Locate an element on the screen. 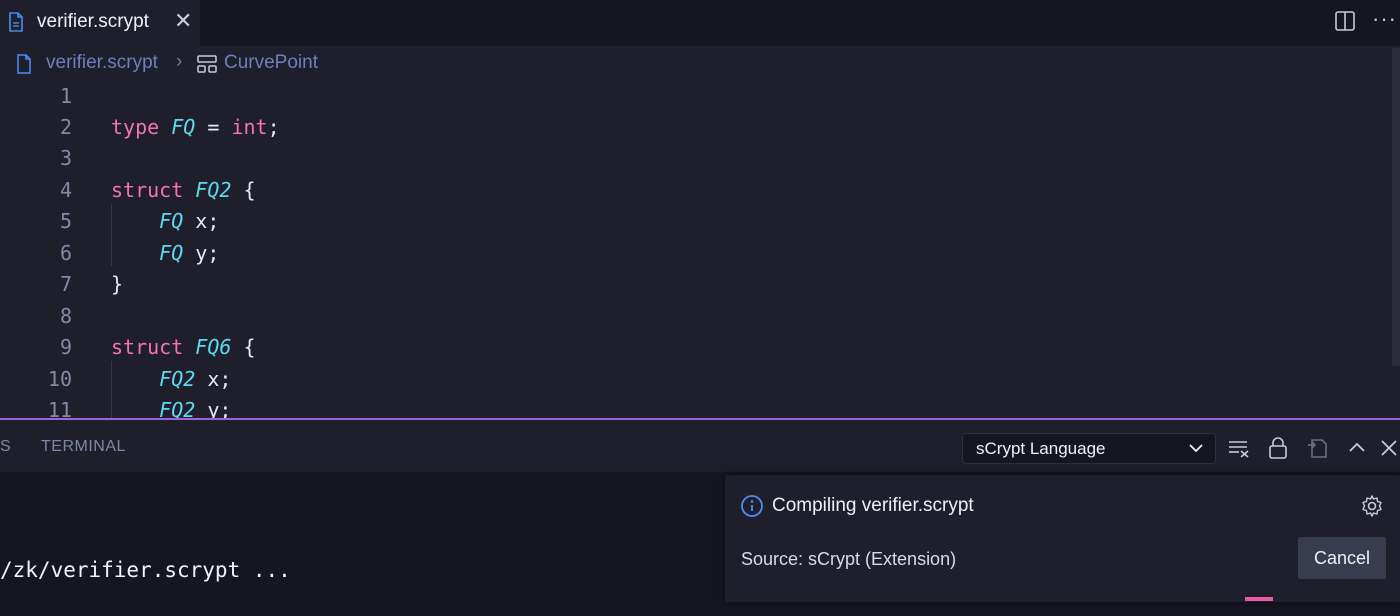  line-number: 9 is located at coordinates (65, 347).